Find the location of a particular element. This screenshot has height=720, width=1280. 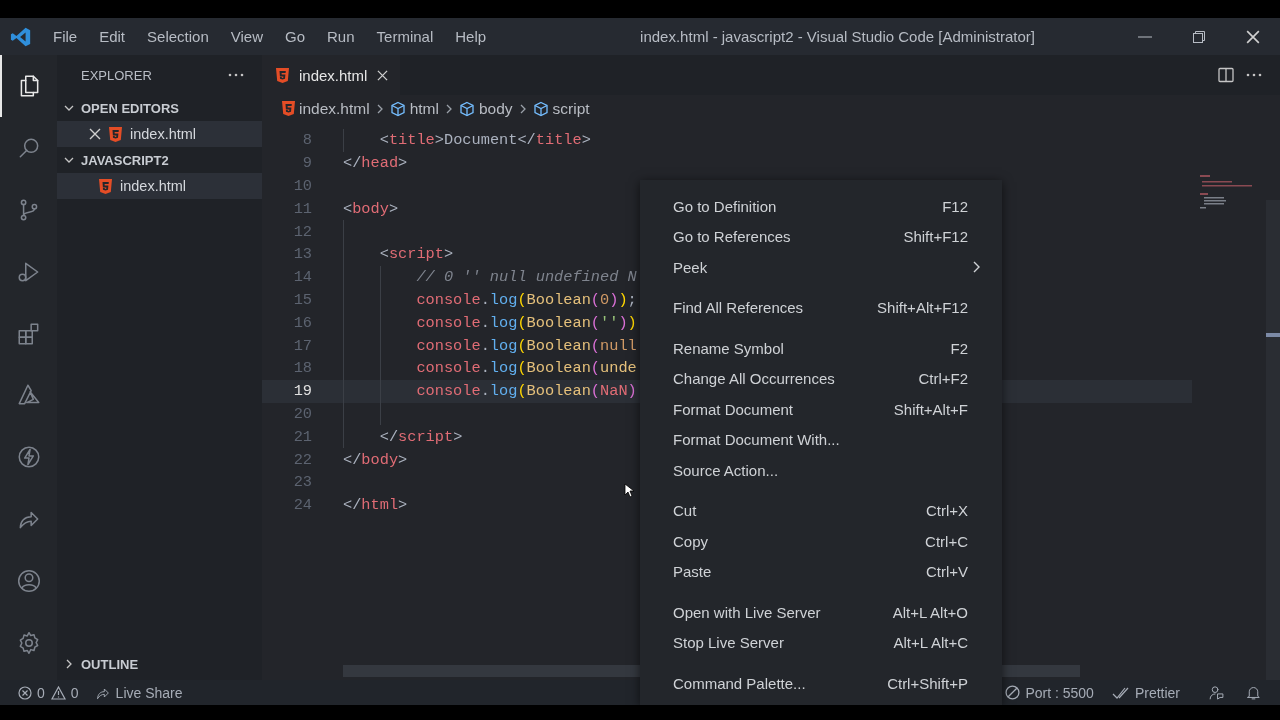

scrollbar is located at coordinates (1273, 440).